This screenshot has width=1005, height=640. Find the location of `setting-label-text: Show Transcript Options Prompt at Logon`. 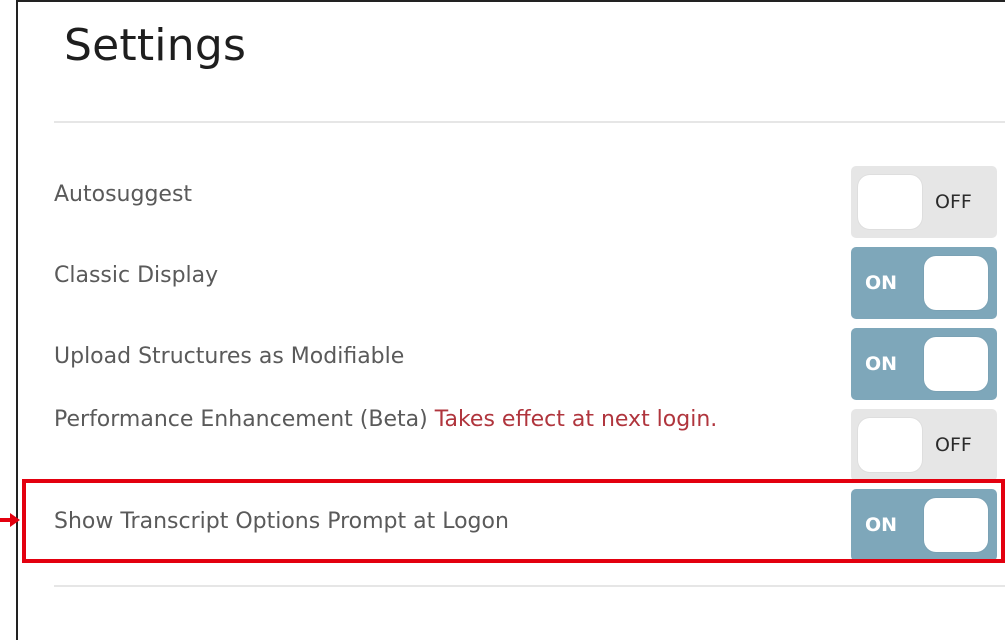

setting-label-text: Show Transcript Options Prompt at Logon is located at coordinates (281, 521).